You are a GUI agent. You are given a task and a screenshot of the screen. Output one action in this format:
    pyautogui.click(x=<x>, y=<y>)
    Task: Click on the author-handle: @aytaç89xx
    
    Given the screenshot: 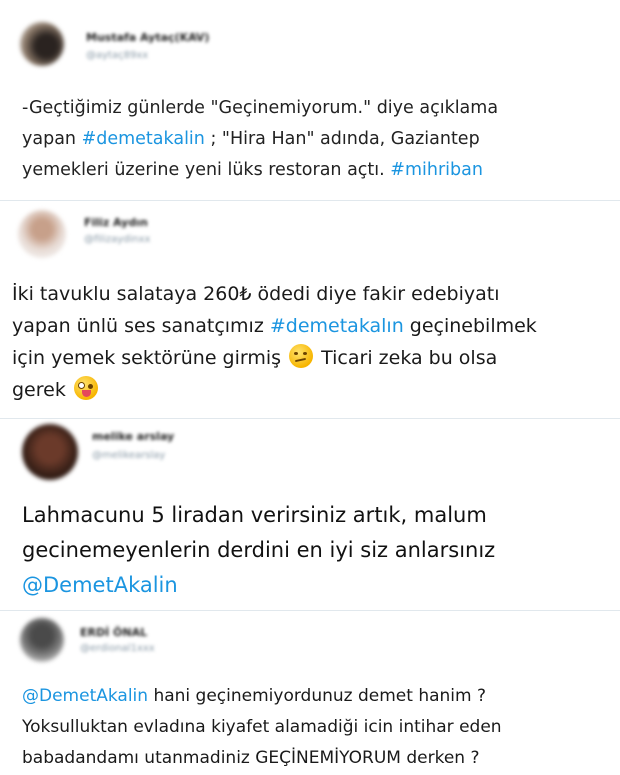 What is the action you would take?
    pyautogui.click(x=117, y=55)
    